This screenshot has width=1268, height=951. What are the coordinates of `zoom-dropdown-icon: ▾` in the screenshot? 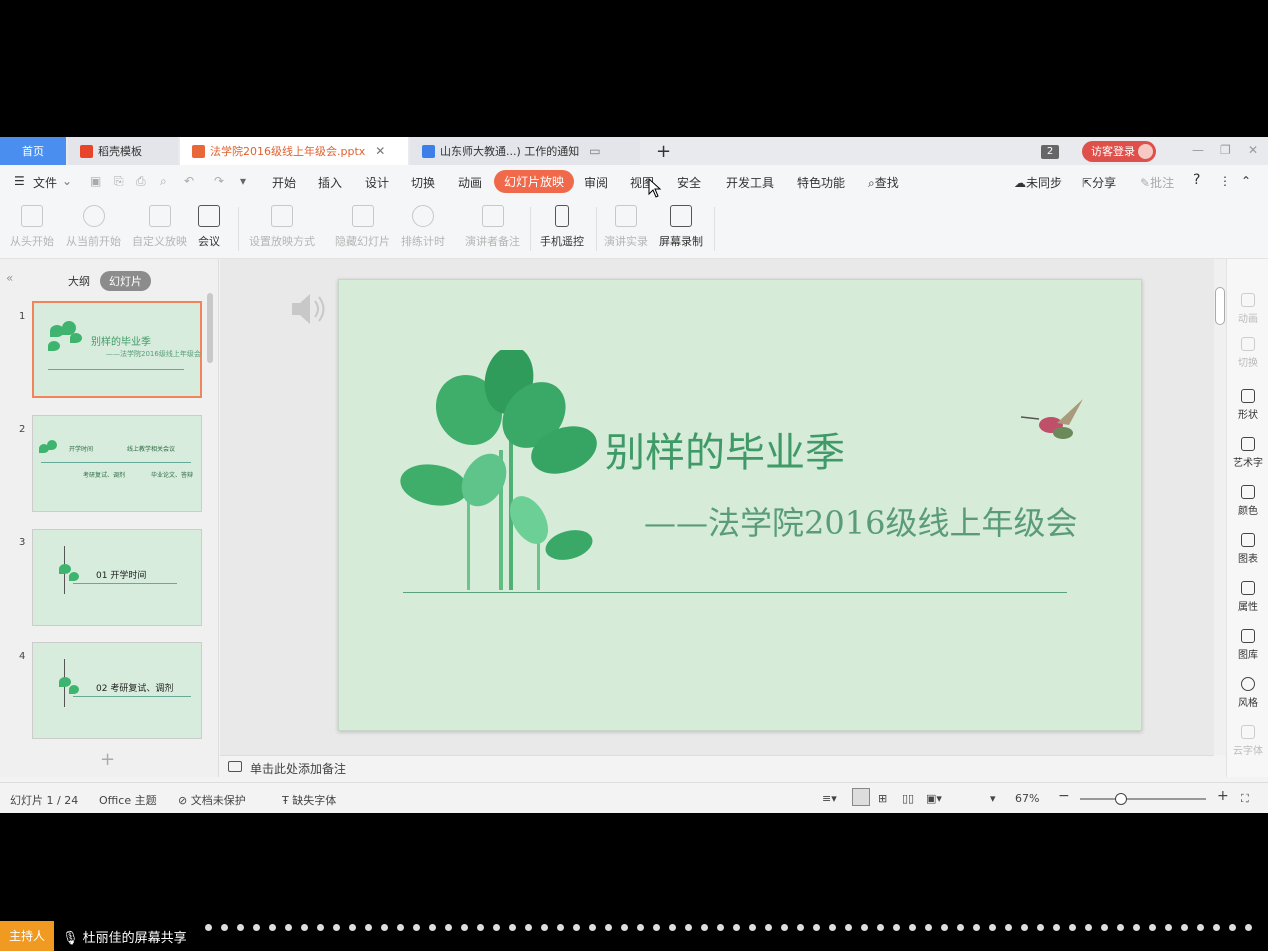 It's located at (993, 798).